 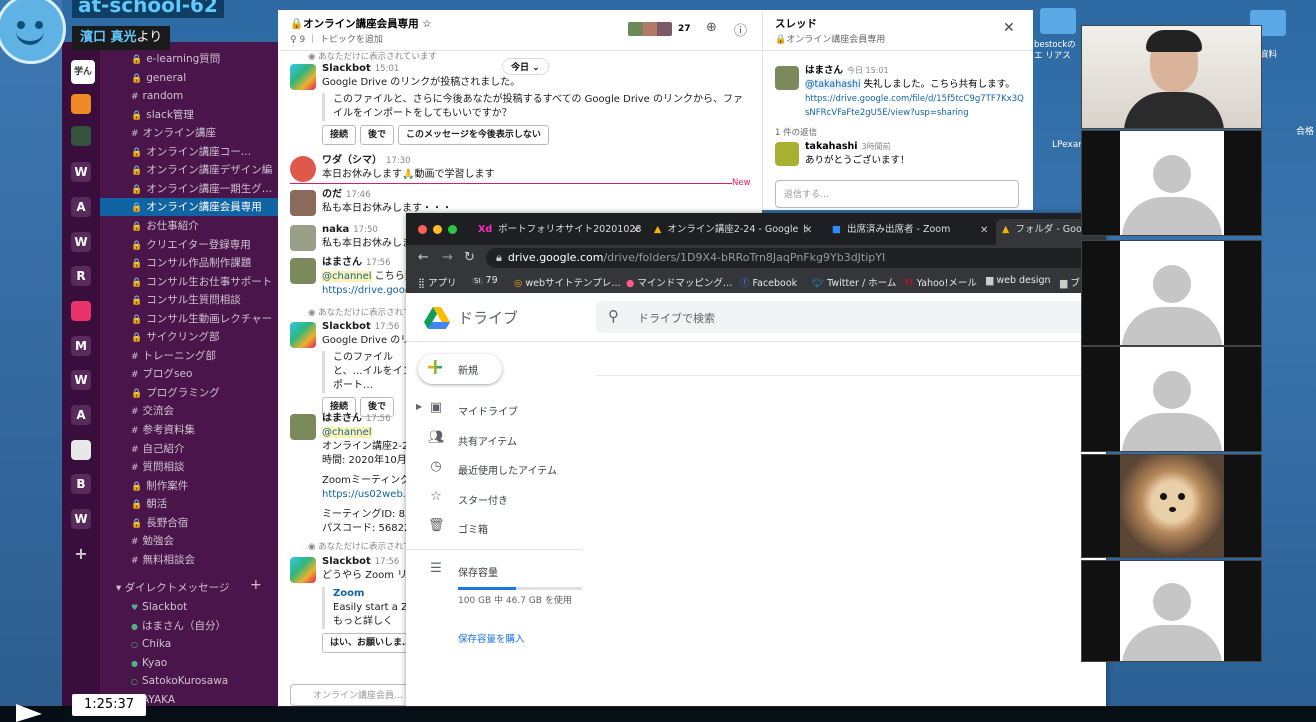 I want to click on sidebar-channel: # random, so click(x=189, y=96).